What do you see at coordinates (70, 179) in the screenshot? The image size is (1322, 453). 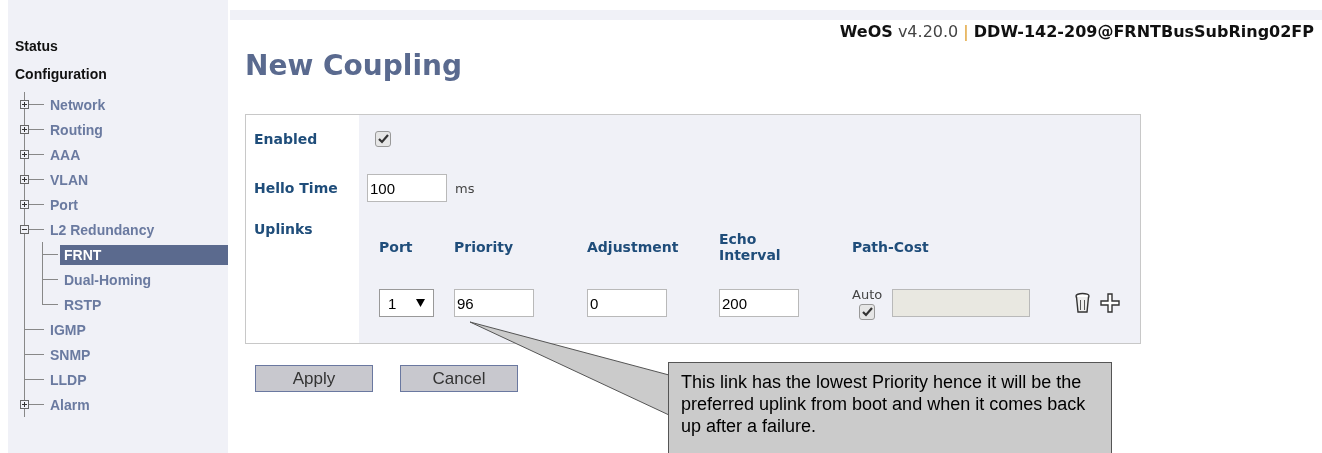 I see `sidebar-item: VLAN` at bounding box center [70, 179].